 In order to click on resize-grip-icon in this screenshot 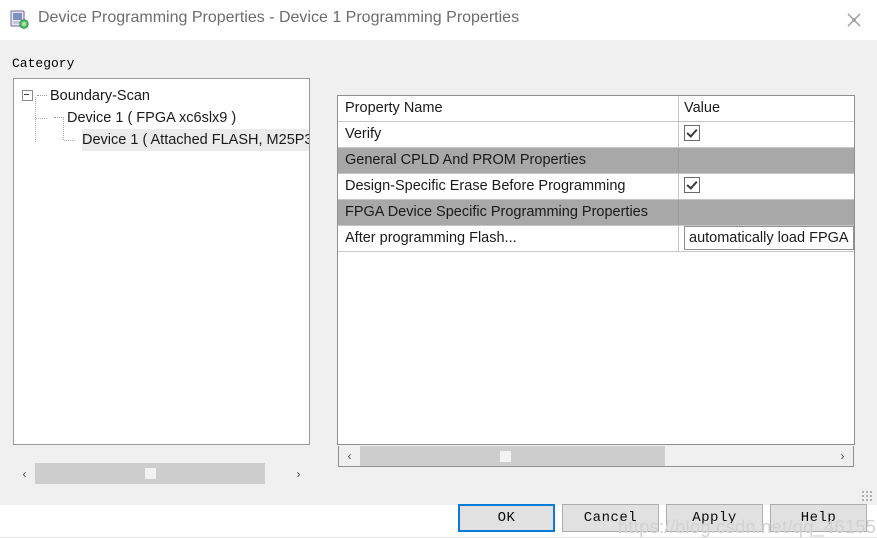, I will do `click(867, 496)`.